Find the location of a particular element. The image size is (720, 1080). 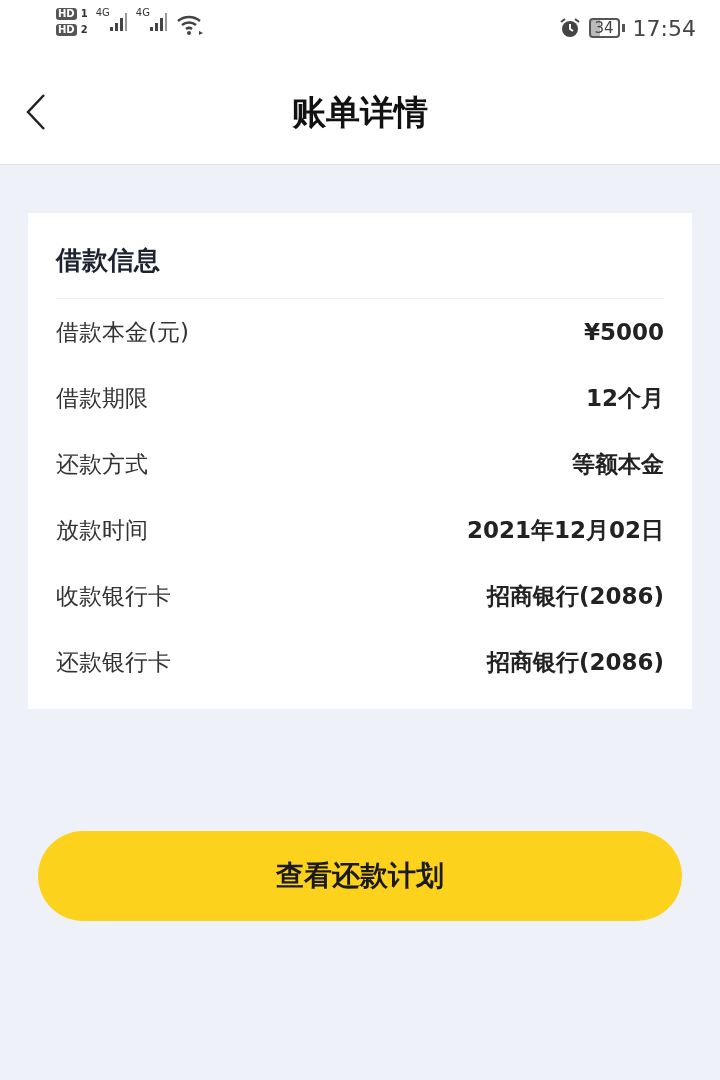

status-time: 17:54 is located at coordinates (664, 28).